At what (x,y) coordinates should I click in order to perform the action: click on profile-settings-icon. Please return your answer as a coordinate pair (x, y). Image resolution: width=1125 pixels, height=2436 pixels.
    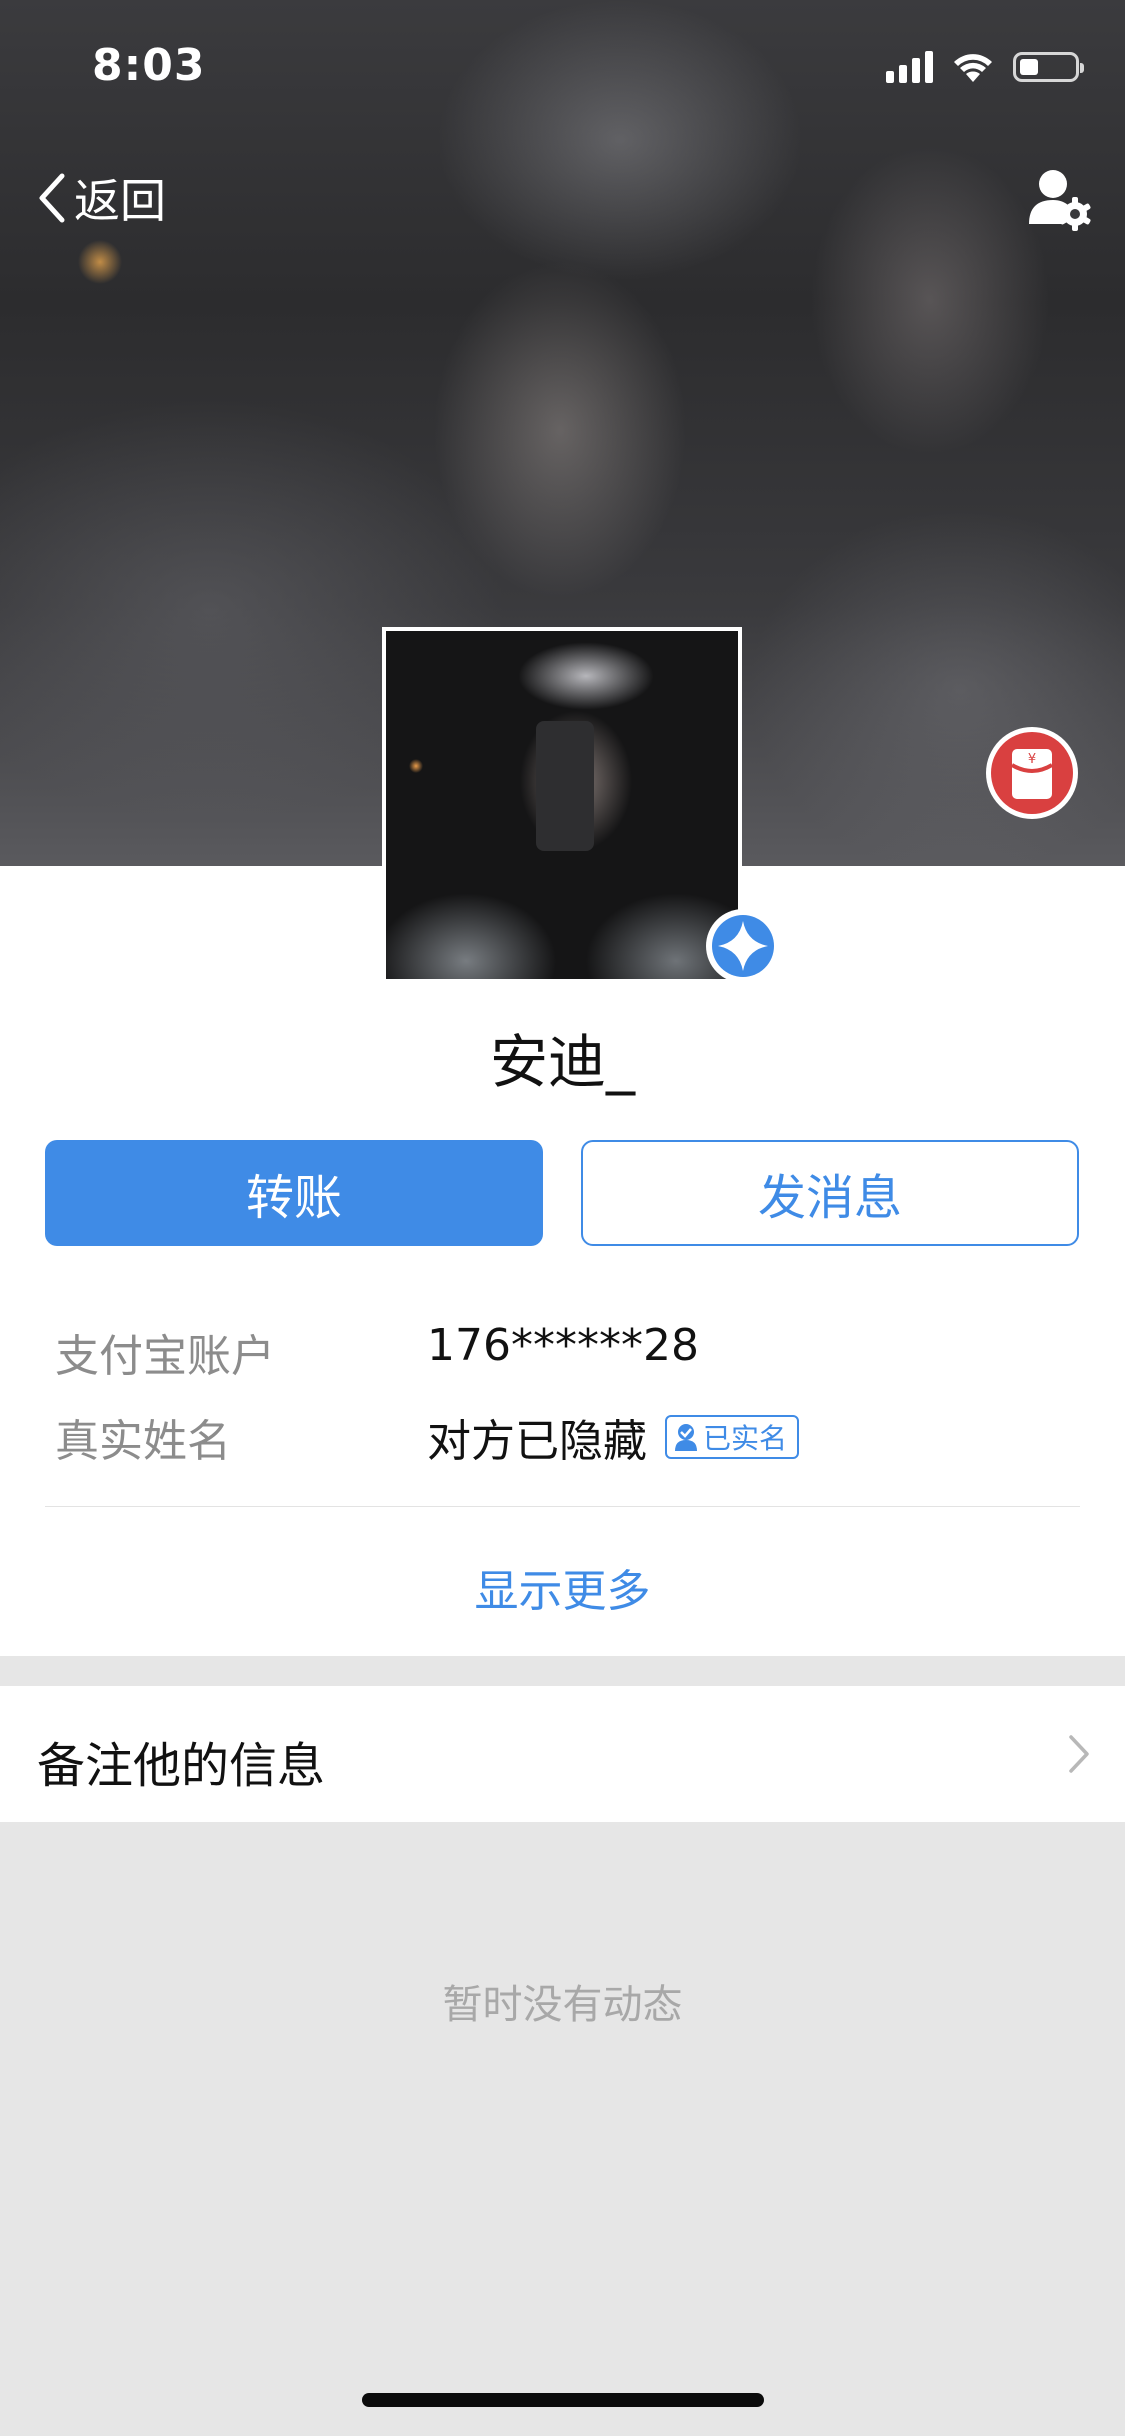
    Looking at the image, I should click on (1059, 200).